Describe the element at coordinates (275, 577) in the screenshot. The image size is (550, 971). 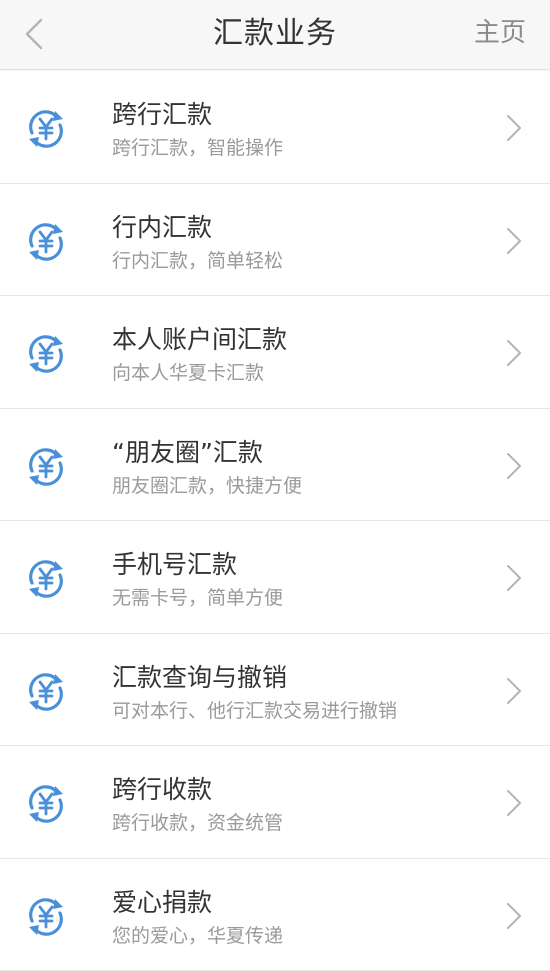
I see `menu-item-phone-number-transfer: 手机号汇款 无需卡号，简单方便` at that location.